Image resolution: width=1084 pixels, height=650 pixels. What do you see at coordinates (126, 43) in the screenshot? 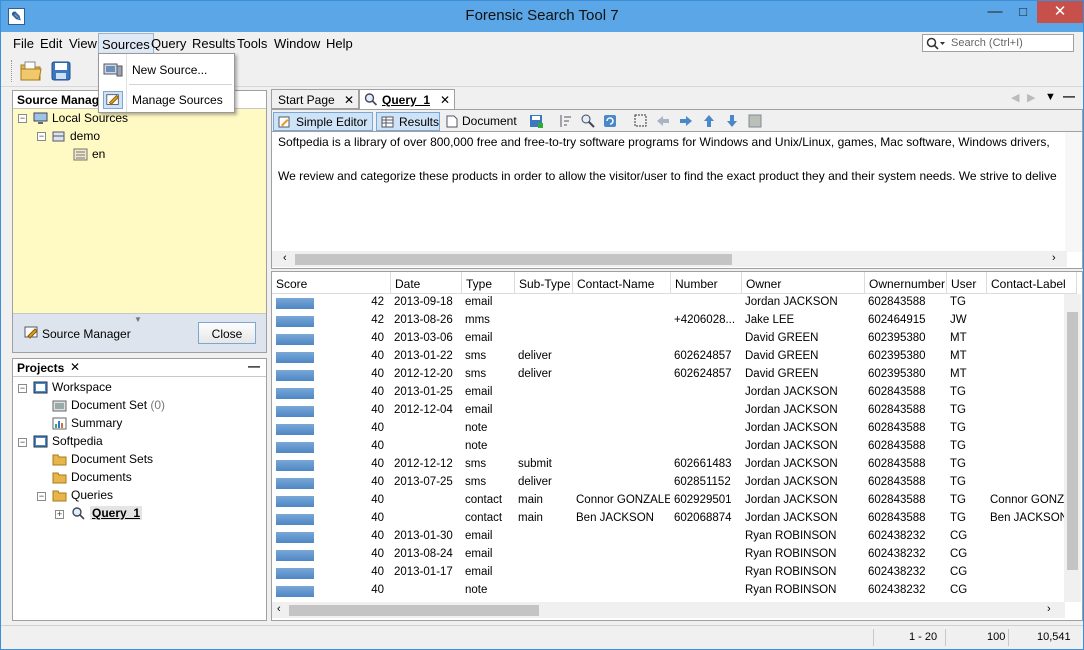
I see `menu-sources: Sources` at bounding box center [126, 43].